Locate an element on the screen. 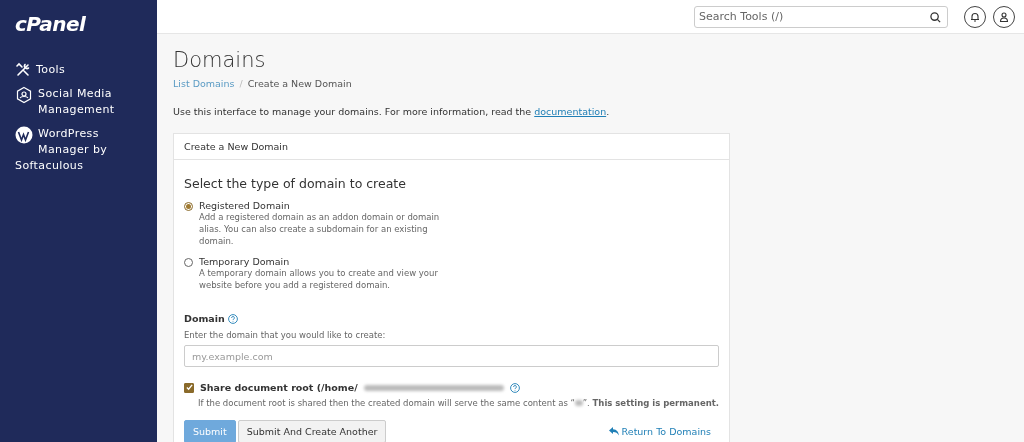 The image size is (1024, 442). submit-another-button: Submit And Create Another is located at coordinates (312, 431).